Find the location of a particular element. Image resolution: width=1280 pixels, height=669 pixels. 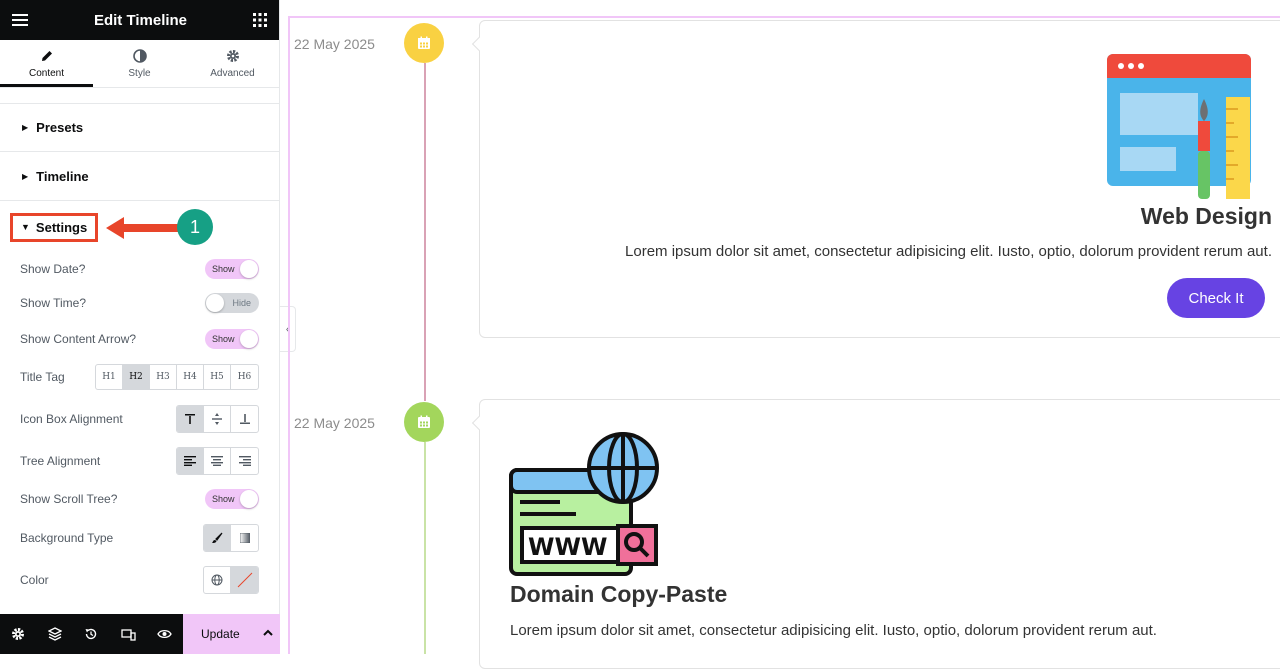

title-tag-selector: H1 H2 H3 H4 H5 H6 is located at coordinates (177, 377).